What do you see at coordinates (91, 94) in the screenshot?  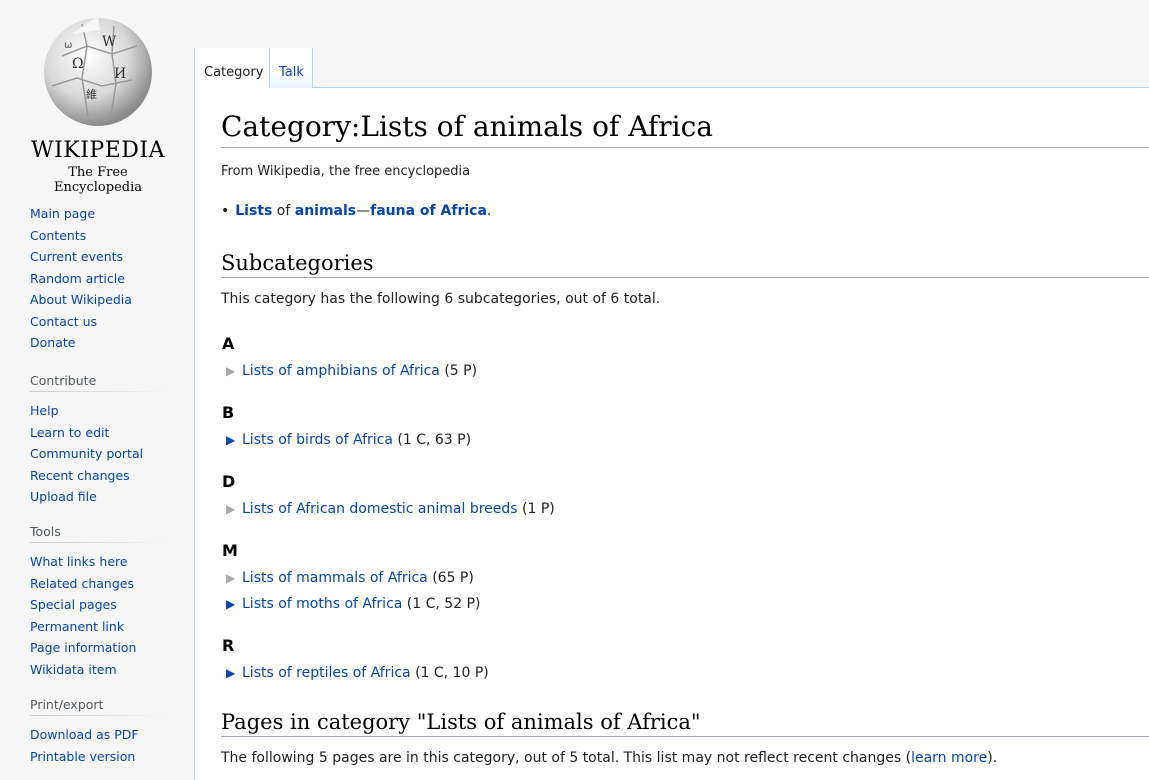 I see `svg-text: 維` at bounding box center [91, 94].